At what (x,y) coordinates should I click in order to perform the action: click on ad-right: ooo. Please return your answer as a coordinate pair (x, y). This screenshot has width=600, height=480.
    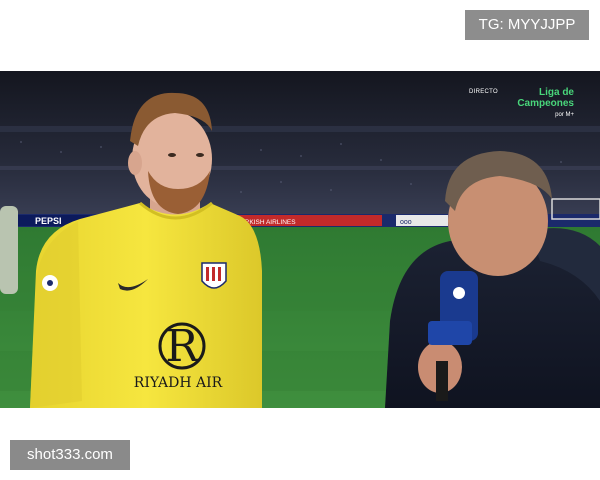
    Looking at the image, I should click on (406, 222).